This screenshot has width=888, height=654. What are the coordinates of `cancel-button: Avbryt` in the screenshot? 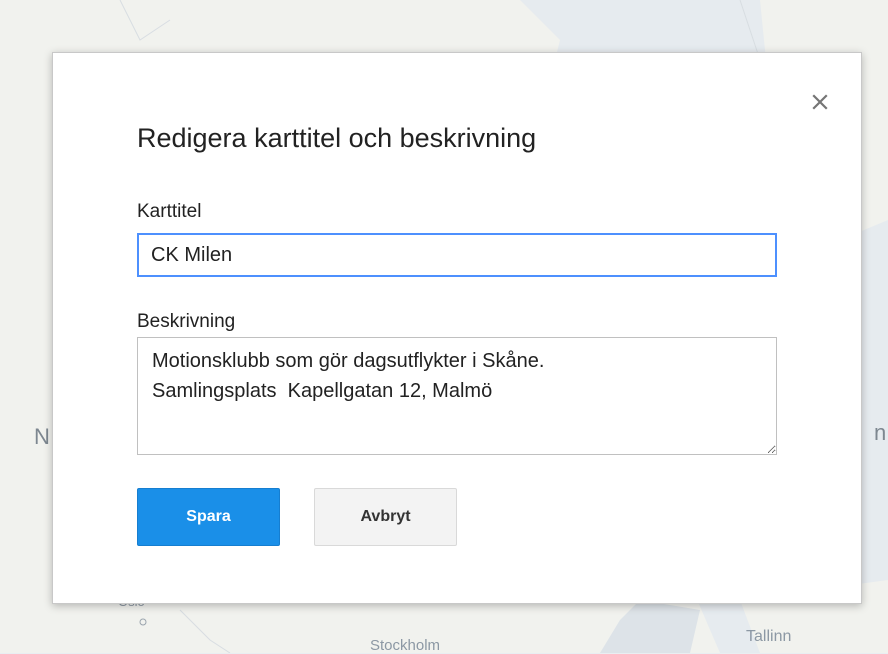 It's located at (385, 517).